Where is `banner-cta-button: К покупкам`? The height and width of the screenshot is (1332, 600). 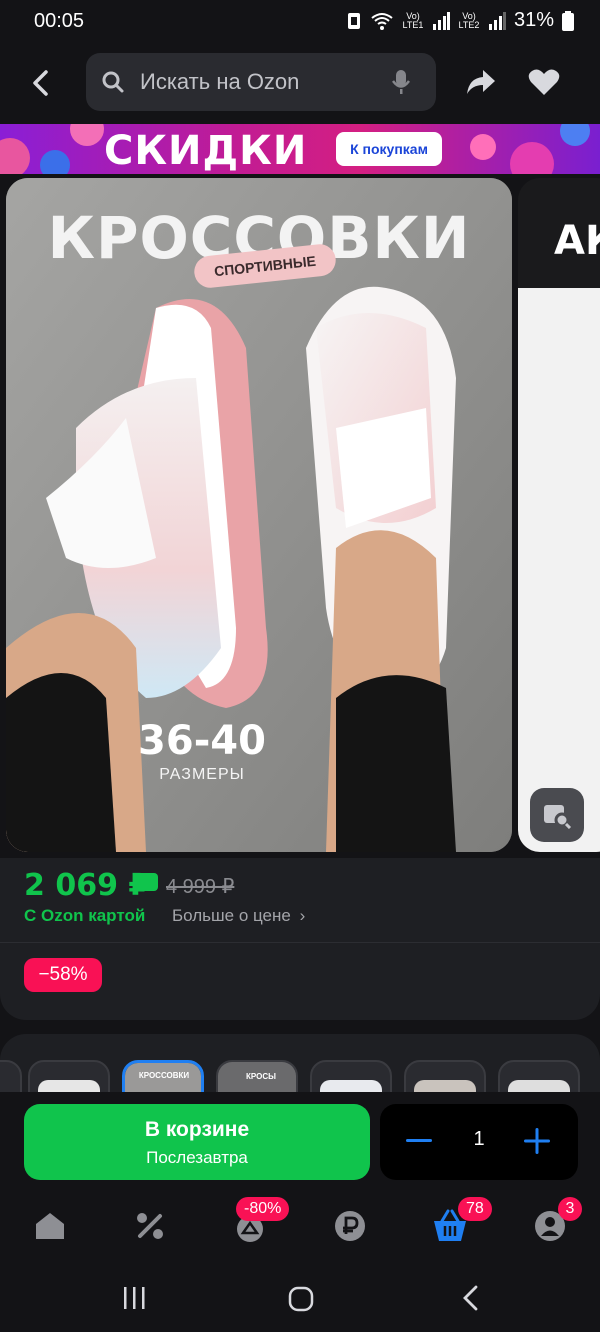
banner-cta-button: К покупкам is located at coordinates (389, 149).